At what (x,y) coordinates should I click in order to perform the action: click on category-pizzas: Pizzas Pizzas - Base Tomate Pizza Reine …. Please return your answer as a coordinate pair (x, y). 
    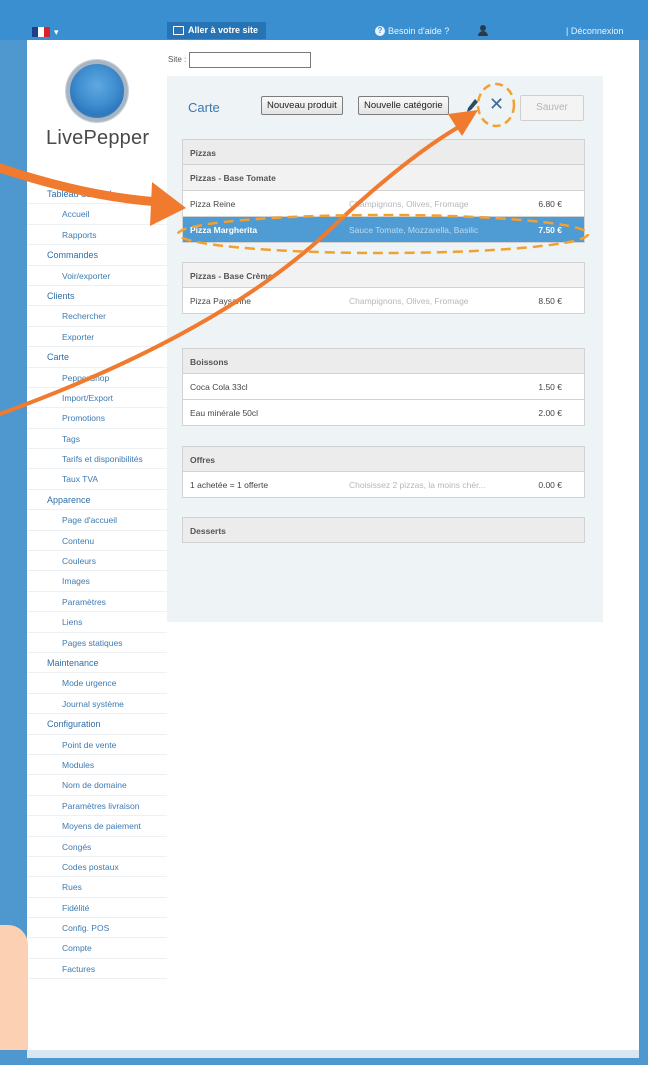
    Looking at the image, I should click on (383, 191).